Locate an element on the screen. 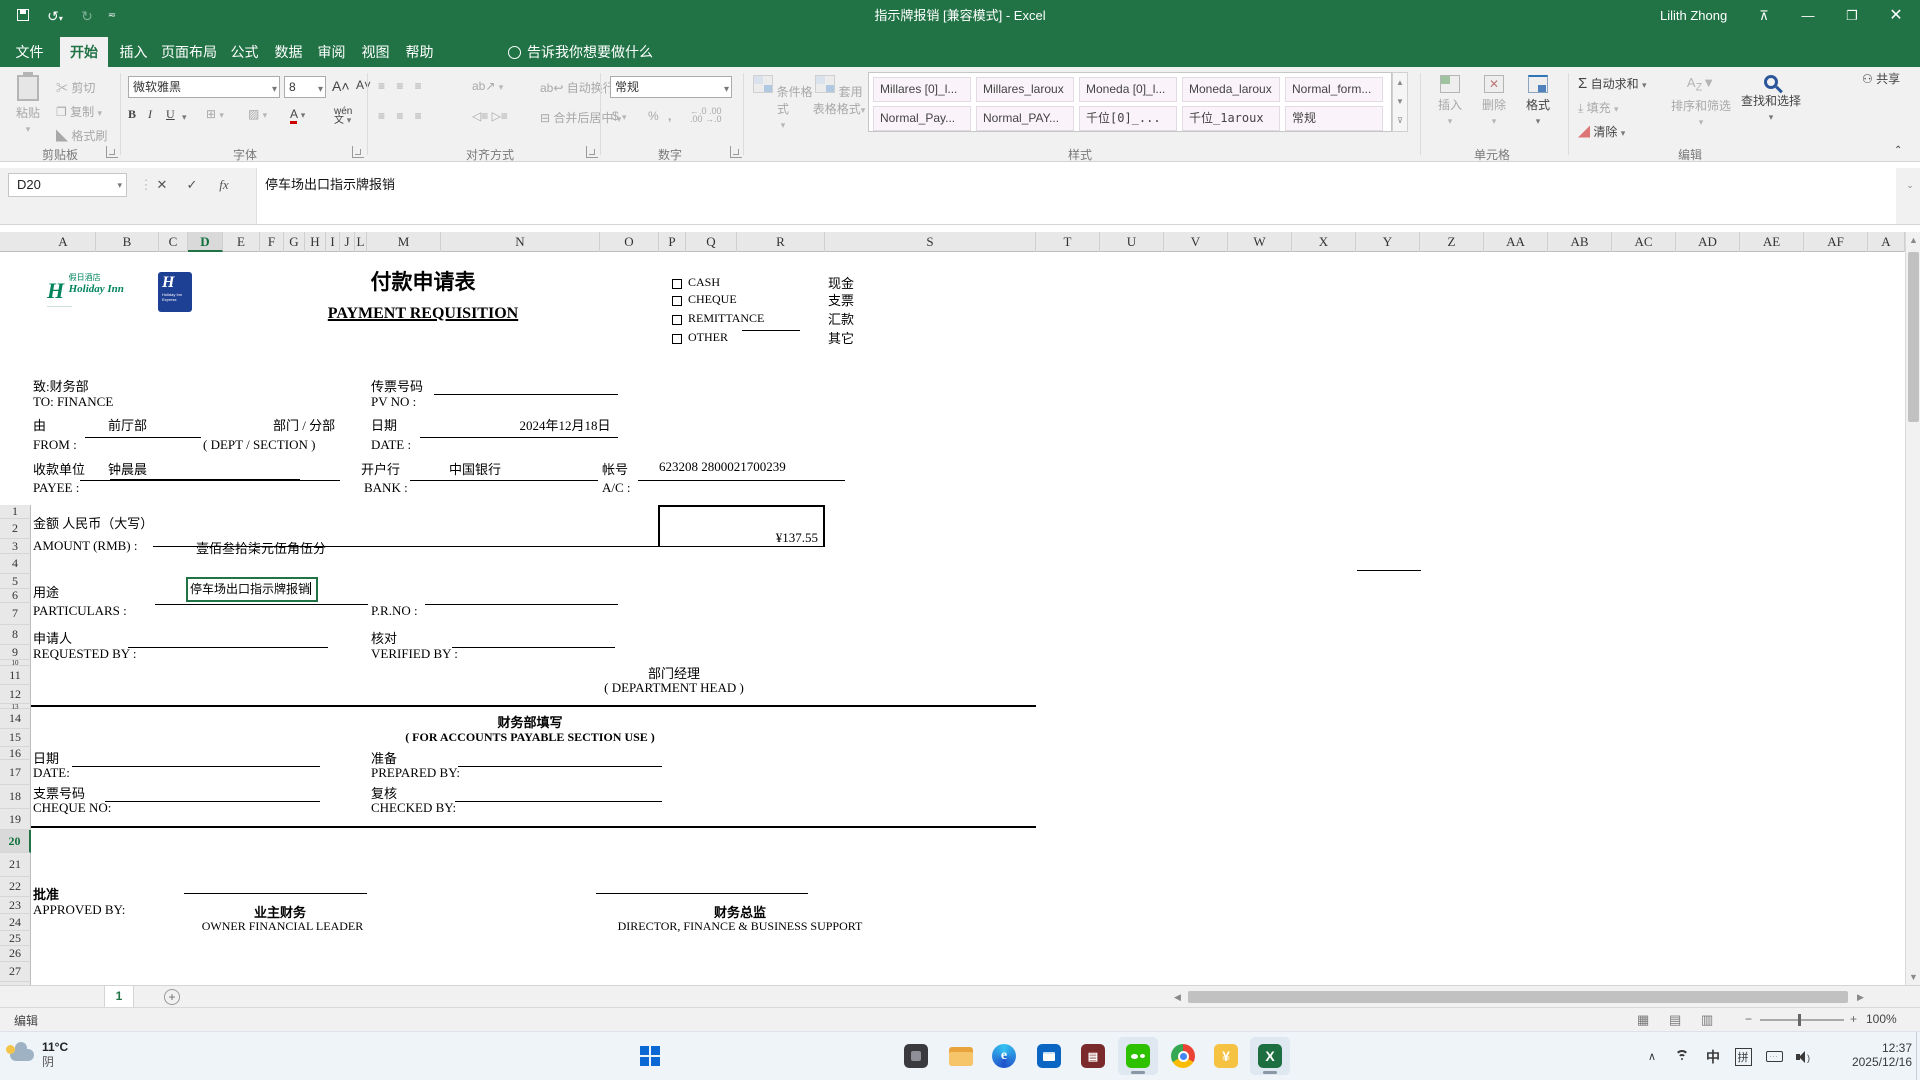 The height and width of the screenshot is (1080, 1920). vertical-scrollbar: ▲ ▼ is located at coordinates (1912, 608).